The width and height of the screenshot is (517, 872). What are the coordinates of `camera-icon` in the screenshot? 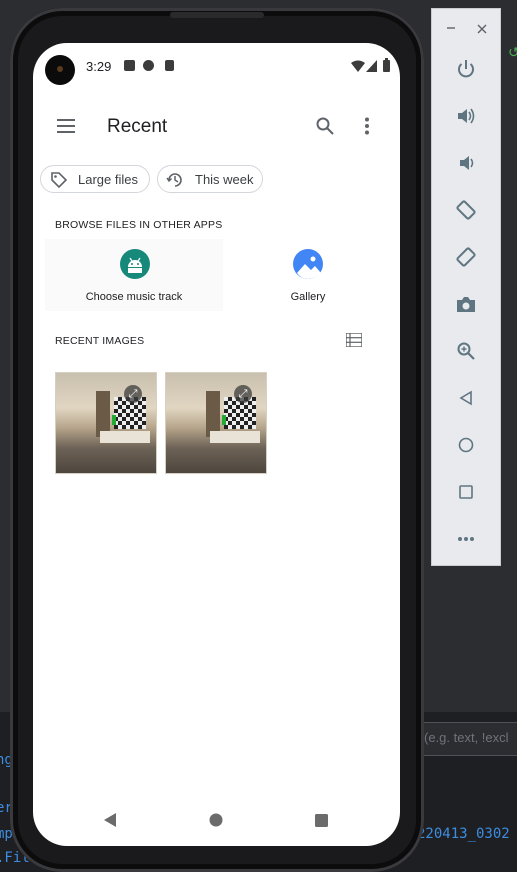 It's located at (466, 304).